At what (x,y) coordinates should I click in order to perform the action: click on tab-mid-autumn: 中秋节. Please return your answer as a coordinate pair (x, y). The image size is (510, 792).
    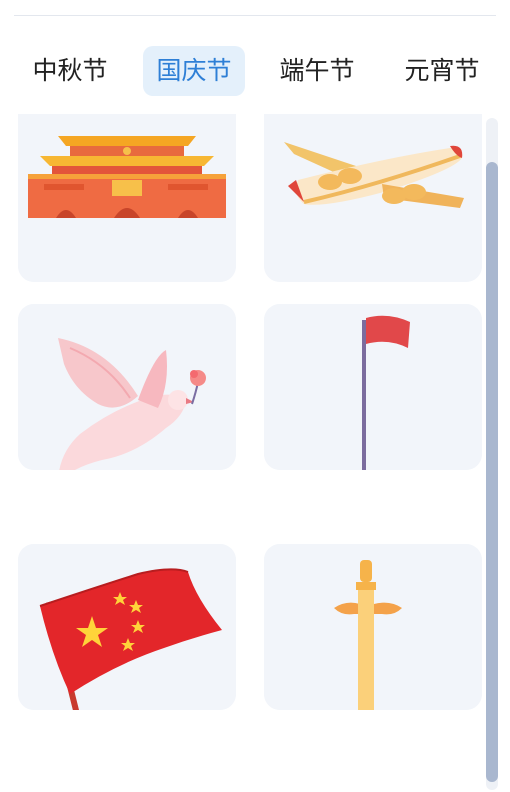
    Looking at the image, I should click on (70, 71).